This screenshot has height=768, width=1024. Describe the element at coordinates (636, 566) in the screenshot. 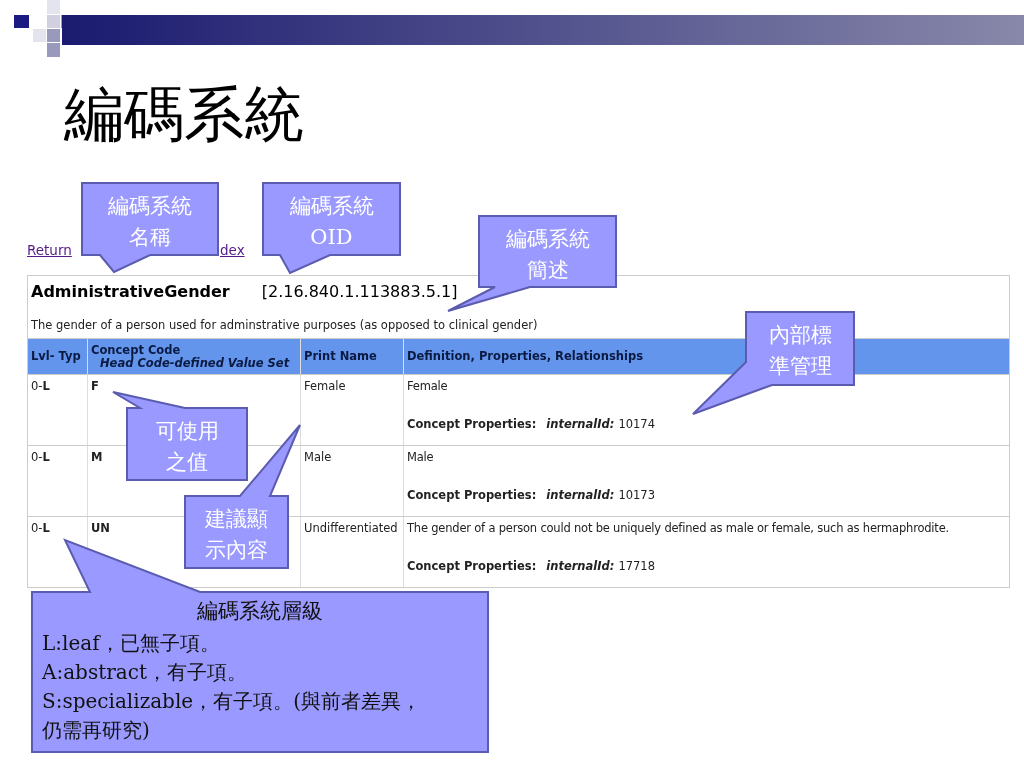

I see `property-value: 17718` at that location.